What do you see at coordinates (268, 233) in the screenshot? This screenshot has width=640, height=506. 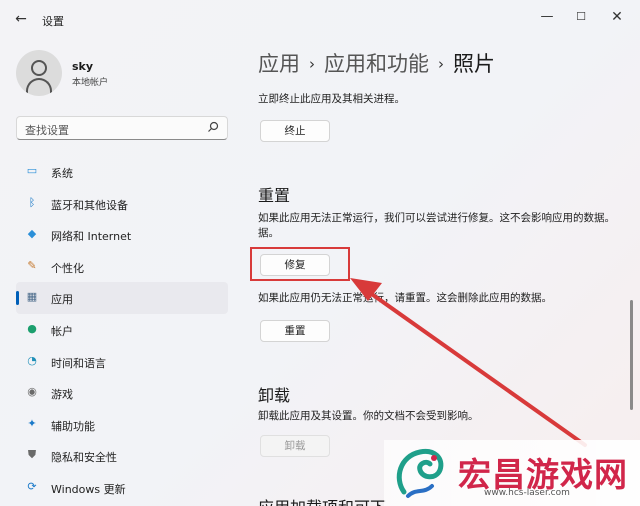 I see `repair-description-wrap: 据。` at bounding box center [268, 233].